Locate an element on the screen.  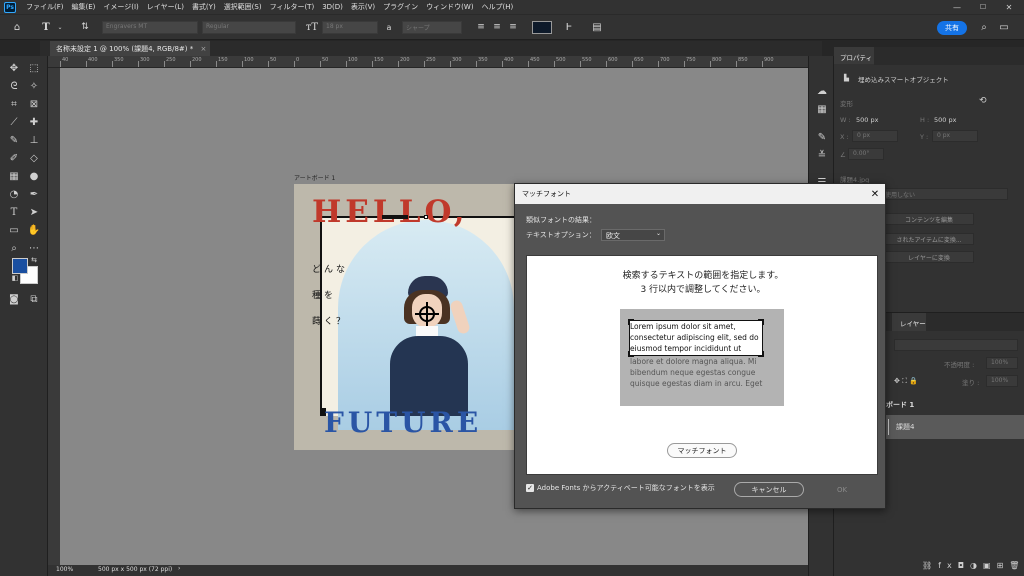
crop-tool-icon: ⌗ is located at coordinates (14, 104).